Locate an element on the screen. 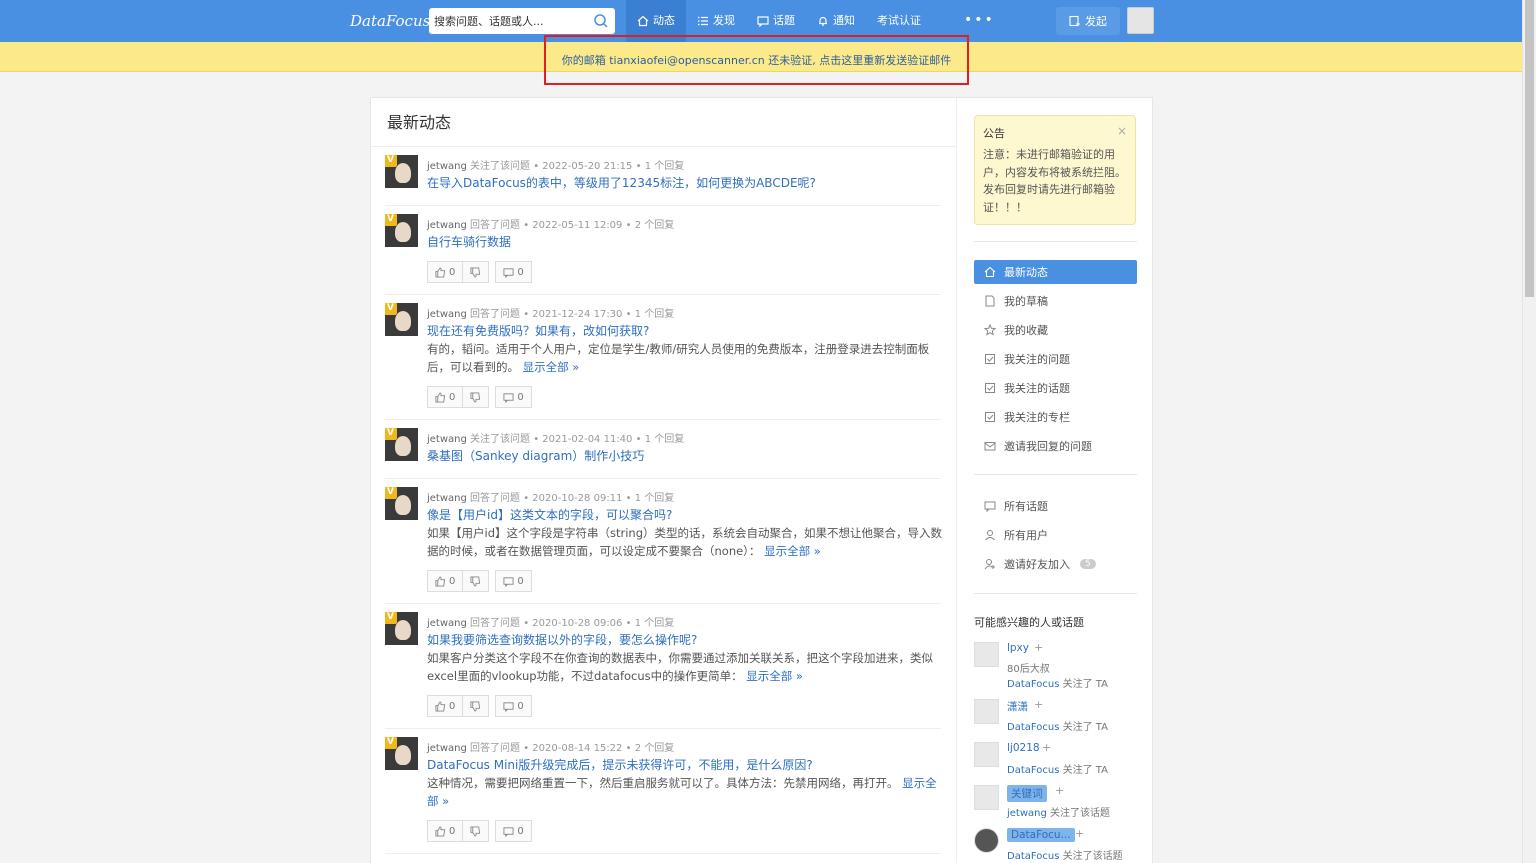 The height and width of the screenshot is (863, 1536). recommend-activity: DataFocus 关注了 TA is located at coordinates (1057, 684).